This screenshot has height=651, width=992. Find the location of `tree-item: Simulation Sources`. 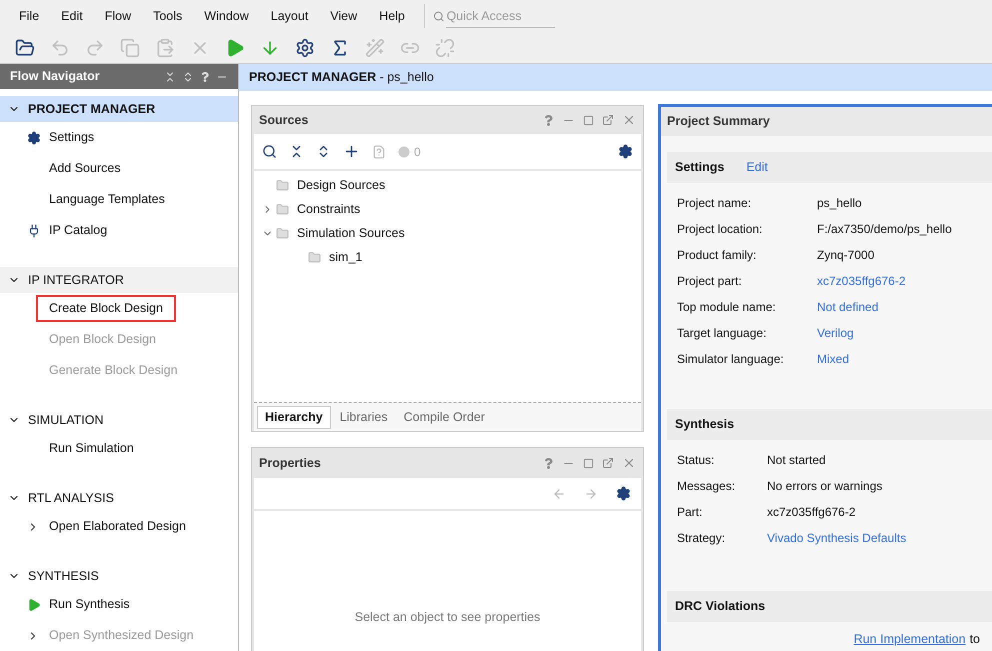

tree-item: Simulation Sources is located at coordinates (351, 233).